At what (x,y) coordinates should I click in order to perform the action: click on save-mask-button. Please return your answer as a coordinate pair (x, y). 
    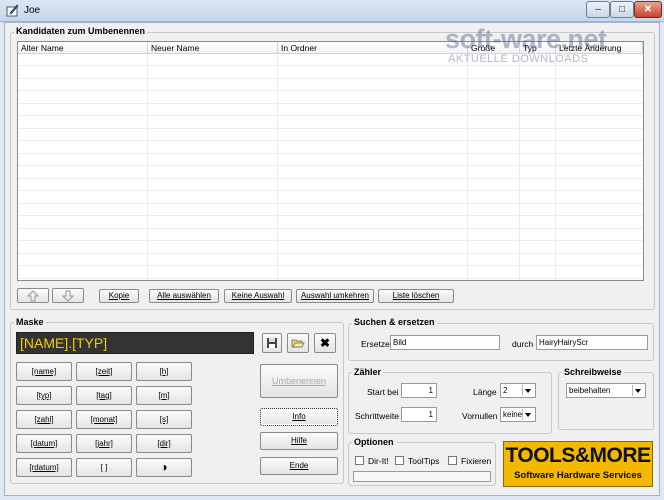
    Looking at the image, I should click on (272, 343).